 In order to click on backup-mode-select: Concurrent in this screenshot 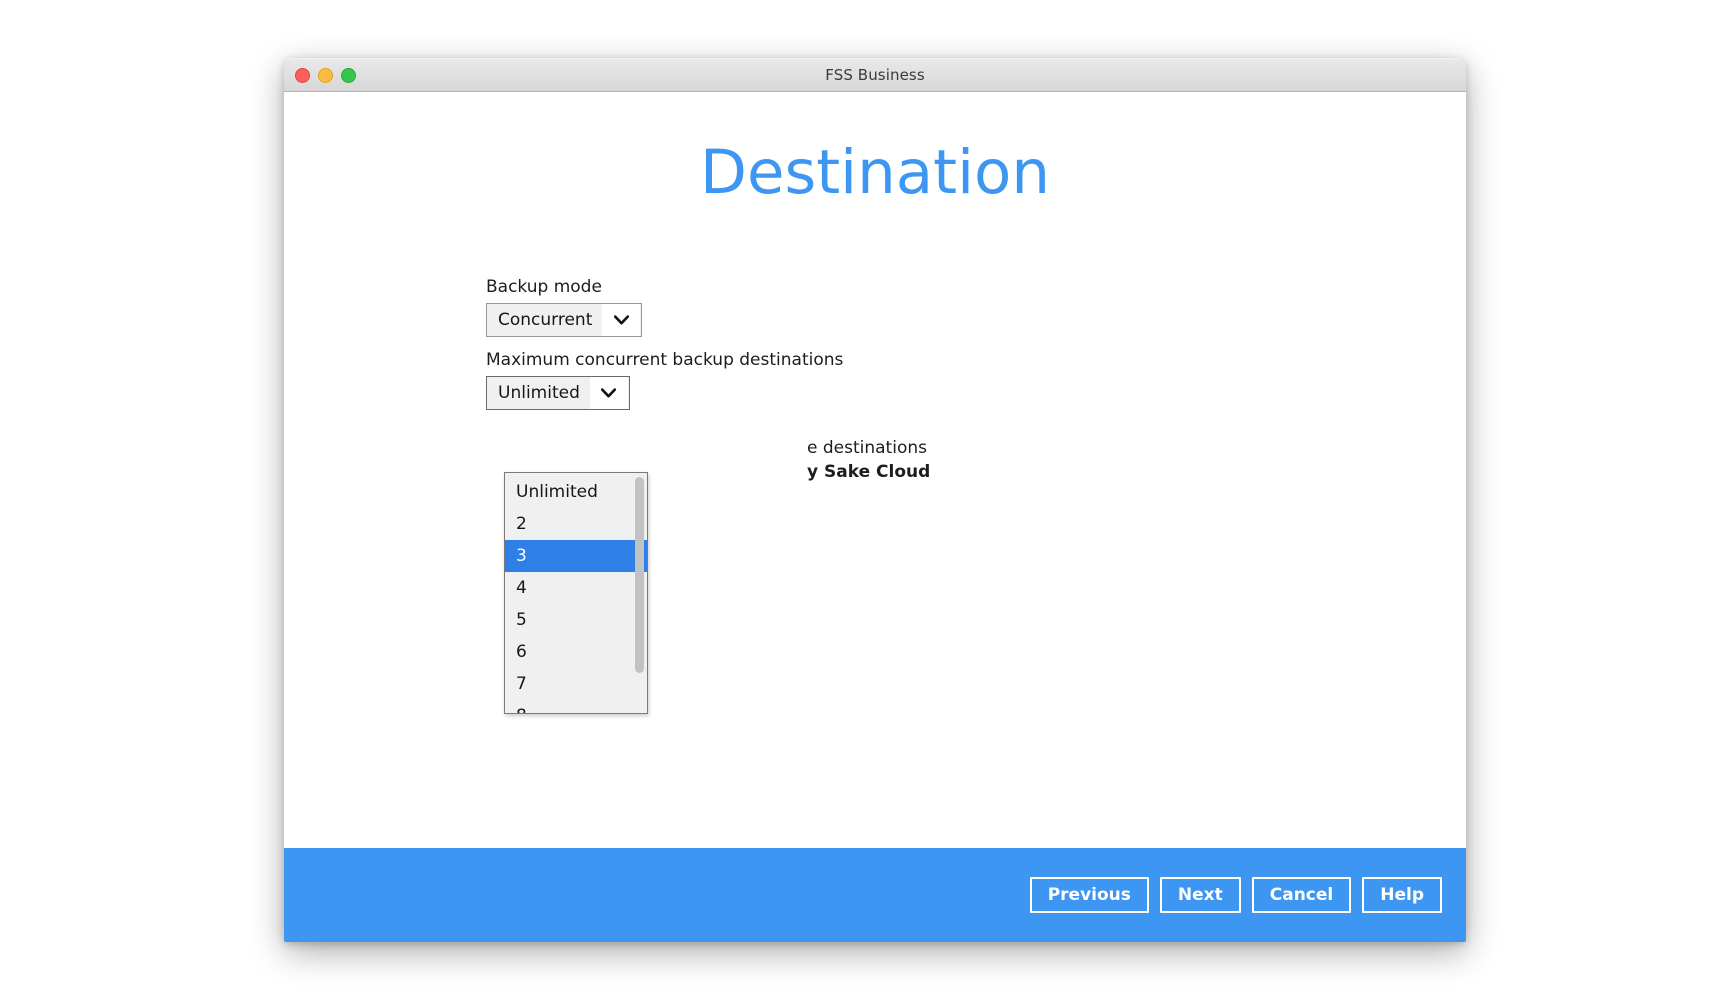, I will do `click(564, 320)`.